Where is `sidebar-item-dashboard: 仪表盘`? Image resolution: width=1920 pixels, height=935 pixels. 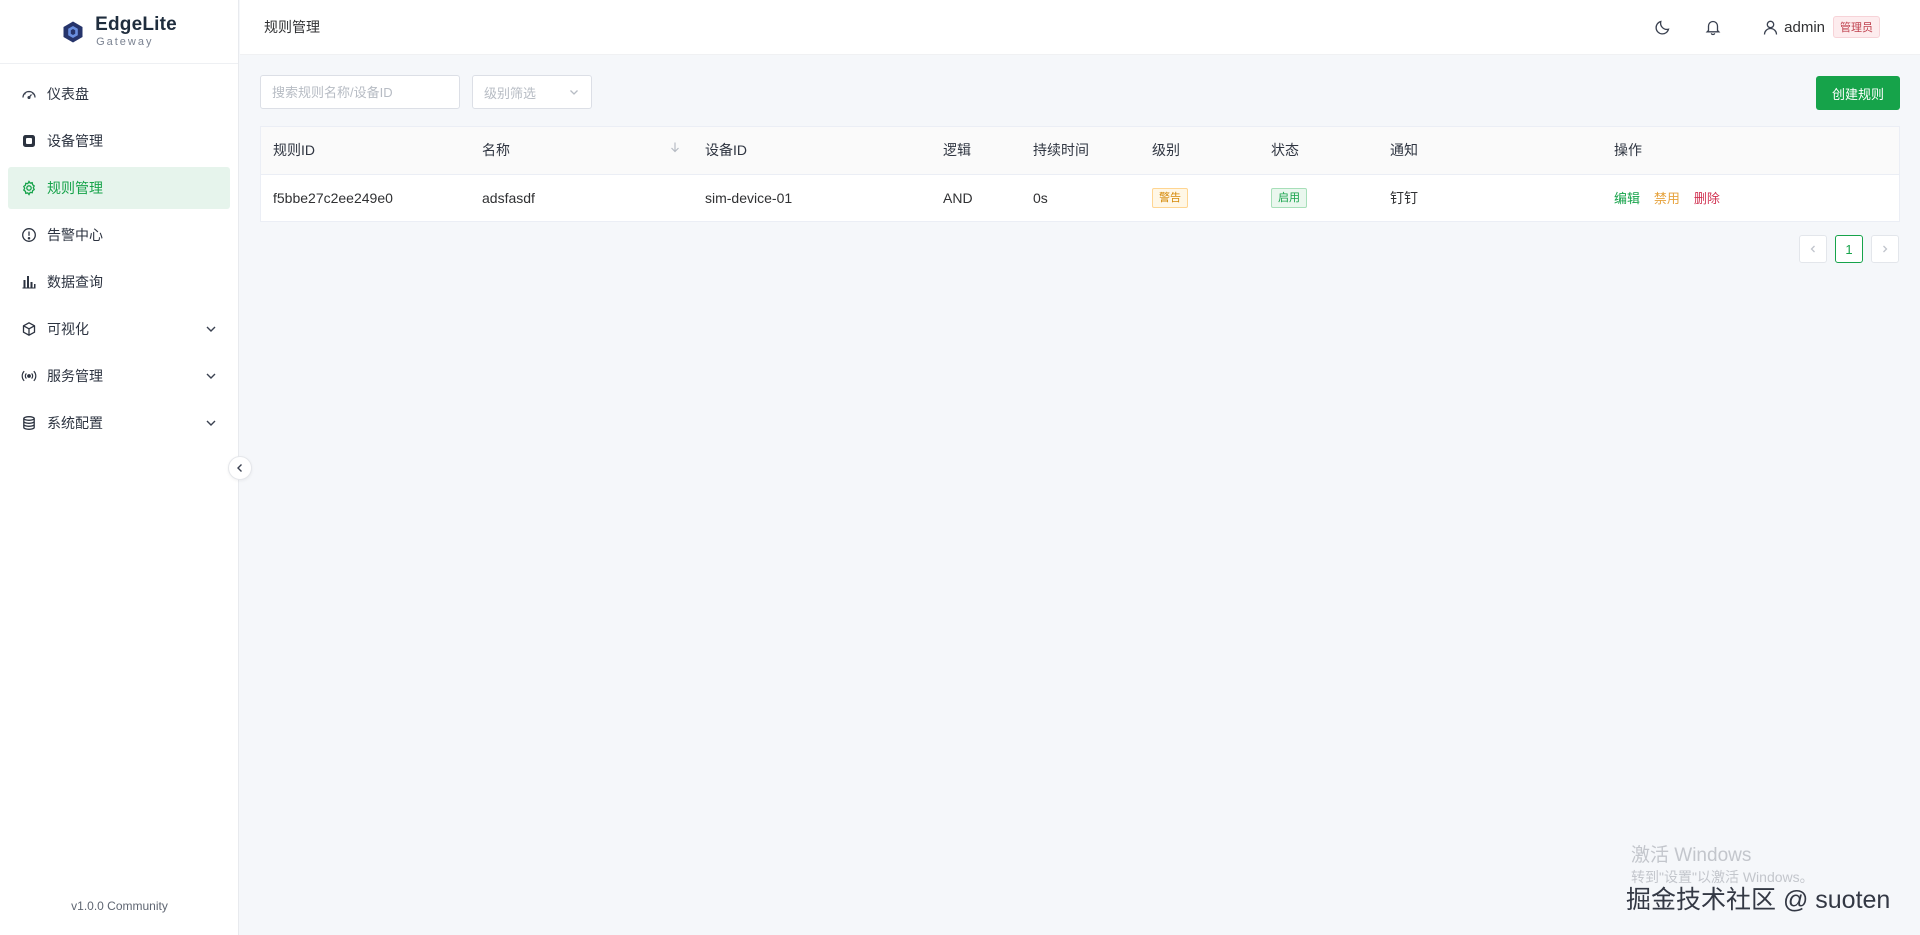
sidebar-item-dashboard: 仪表盘 is located at coordinates (119, 94).